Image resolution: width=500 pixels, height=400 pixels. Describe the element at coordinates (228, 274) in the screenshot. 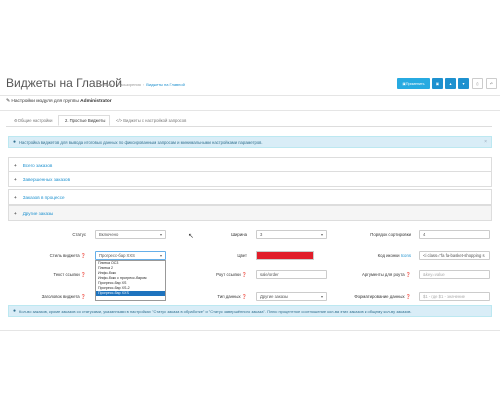

I see `link-route-label-text: Роут ссылки` at that location.